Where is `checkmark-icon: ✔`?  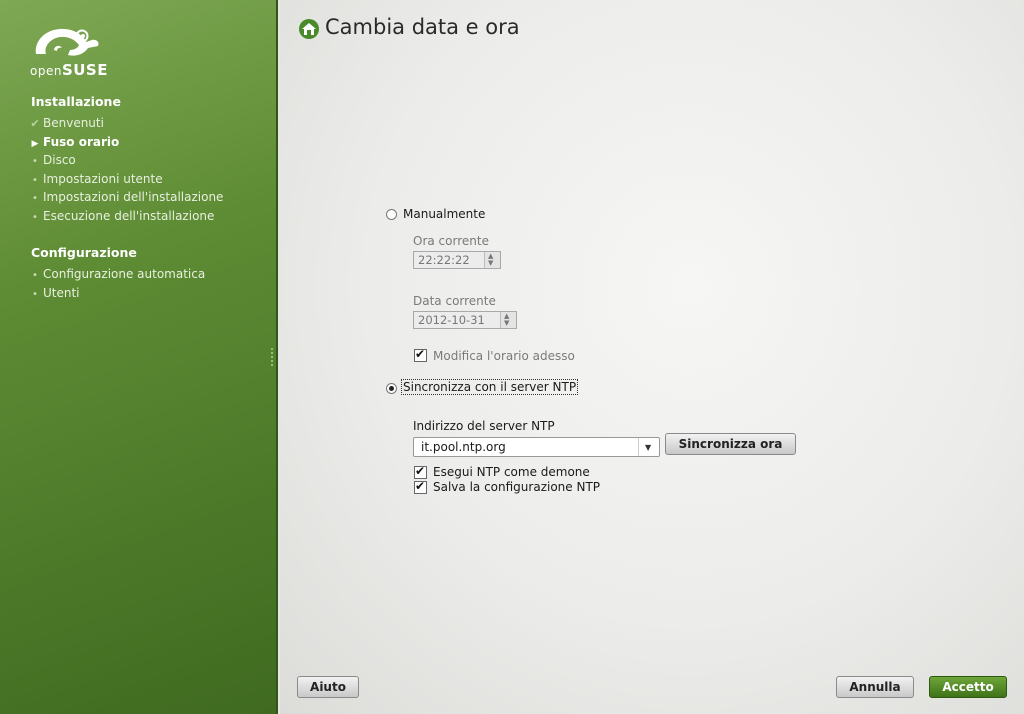
checkmark-icon: ✔ is located at coordinates (35, 123).